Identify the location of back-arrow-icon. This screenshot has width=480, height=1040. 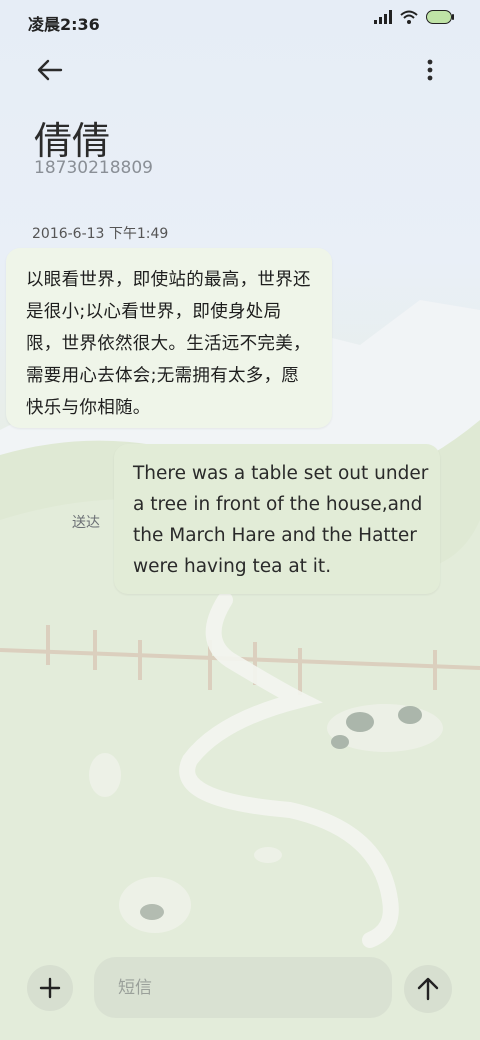
(50, 70).